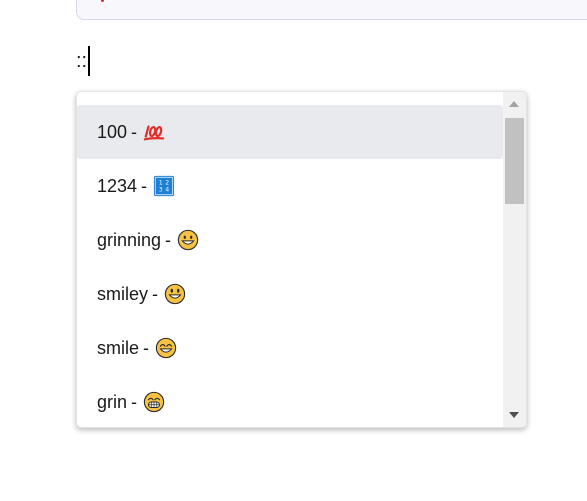  Describe the element at coordinates (290, 401) in the screenshot. I see `emoji-suggestion-grin: grin -` at that location.